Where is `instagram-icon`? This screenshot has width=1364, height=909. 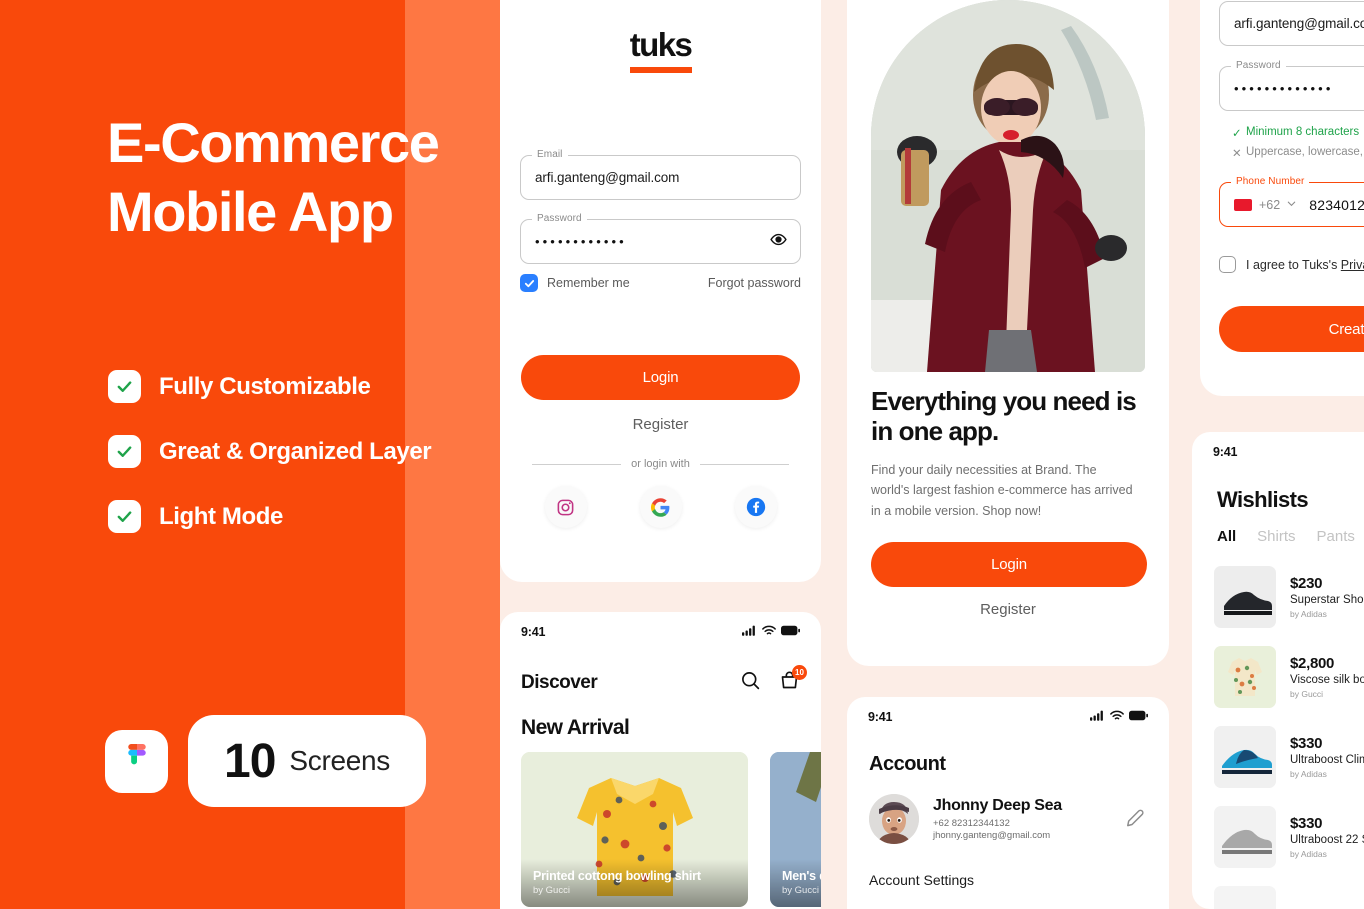 instagram-icon is located at coordinates (565, 507).